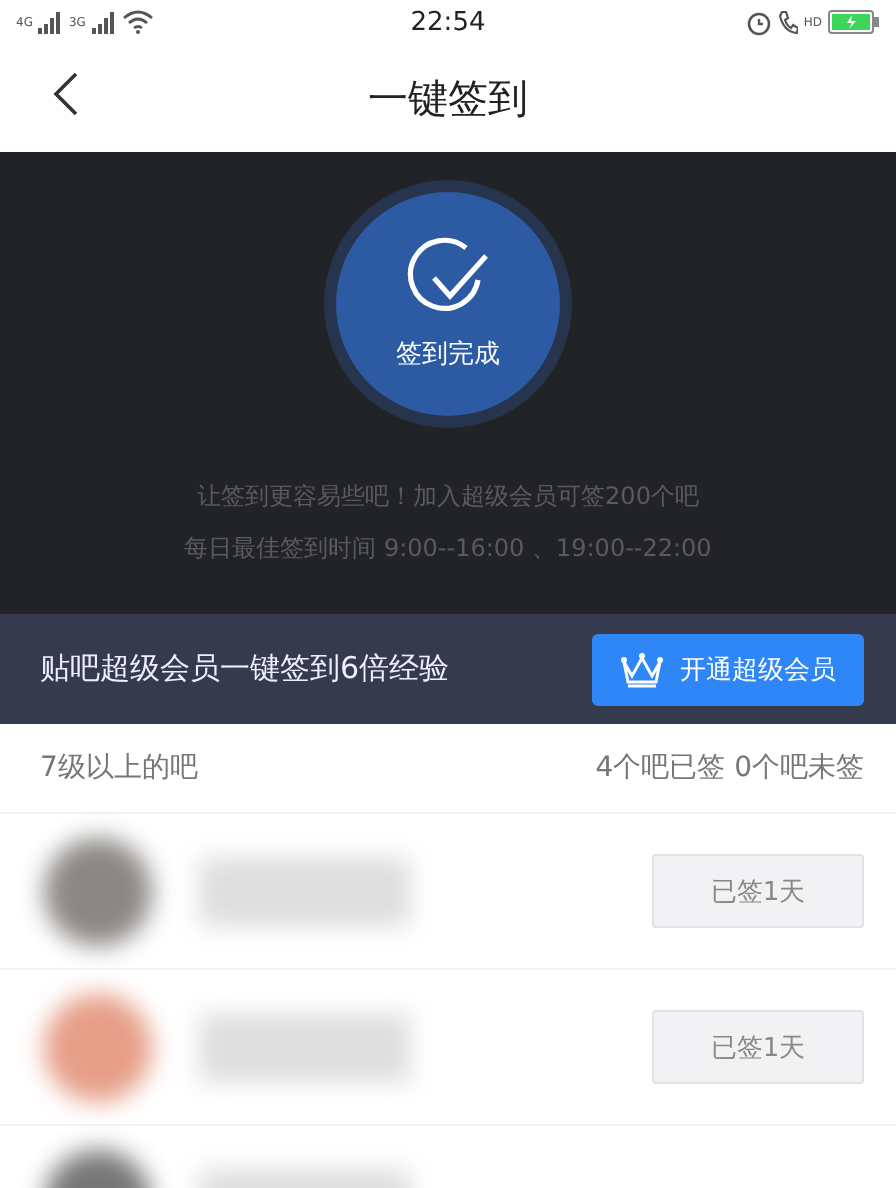 Image resolution: width=896 pixels, height=1188 pixels. Describe the element at coordinates (448, 98) in the screenshot. I see `page-title: 一键签到` at that location.